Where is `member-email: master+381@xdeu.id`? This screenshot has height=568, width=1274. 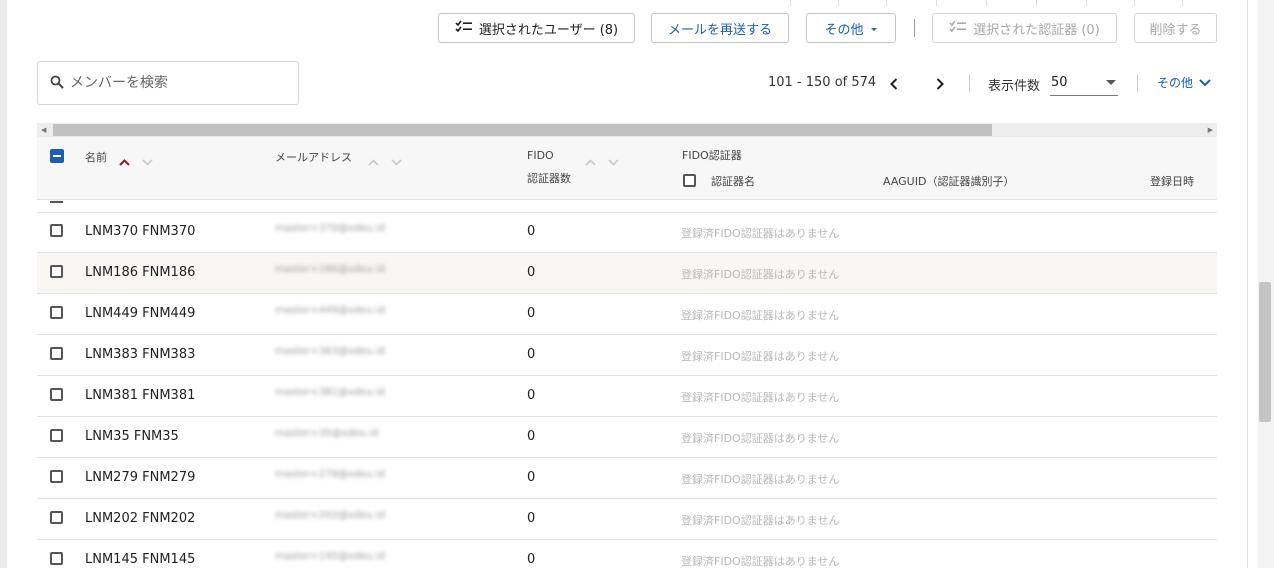
member-email: master+381@xdeu.id is located at coordinates (330, 392).